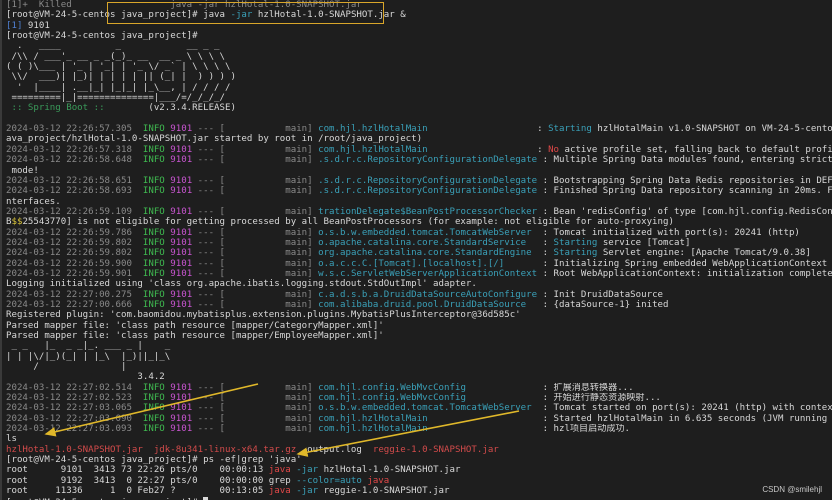 The width and height of the screenshot is (832, 500). What do you see at coordinates (419, 202) in the screenshot?
I see `terminal-line: nterfaces.` at bounding box center [419, 202].